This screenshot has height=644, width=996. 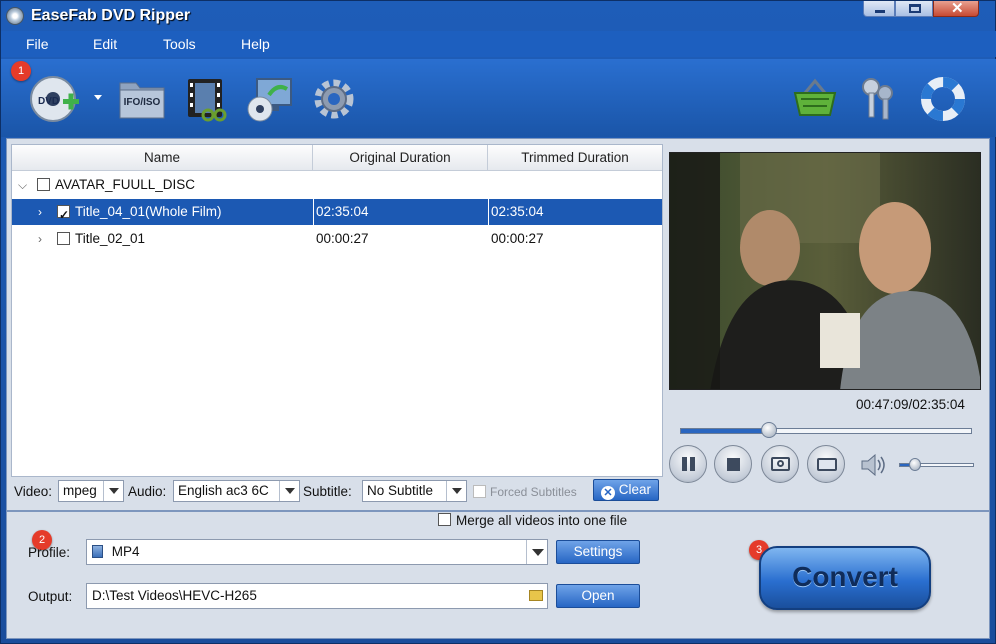 I want to click on buy-button, so click(x=818, y=99).